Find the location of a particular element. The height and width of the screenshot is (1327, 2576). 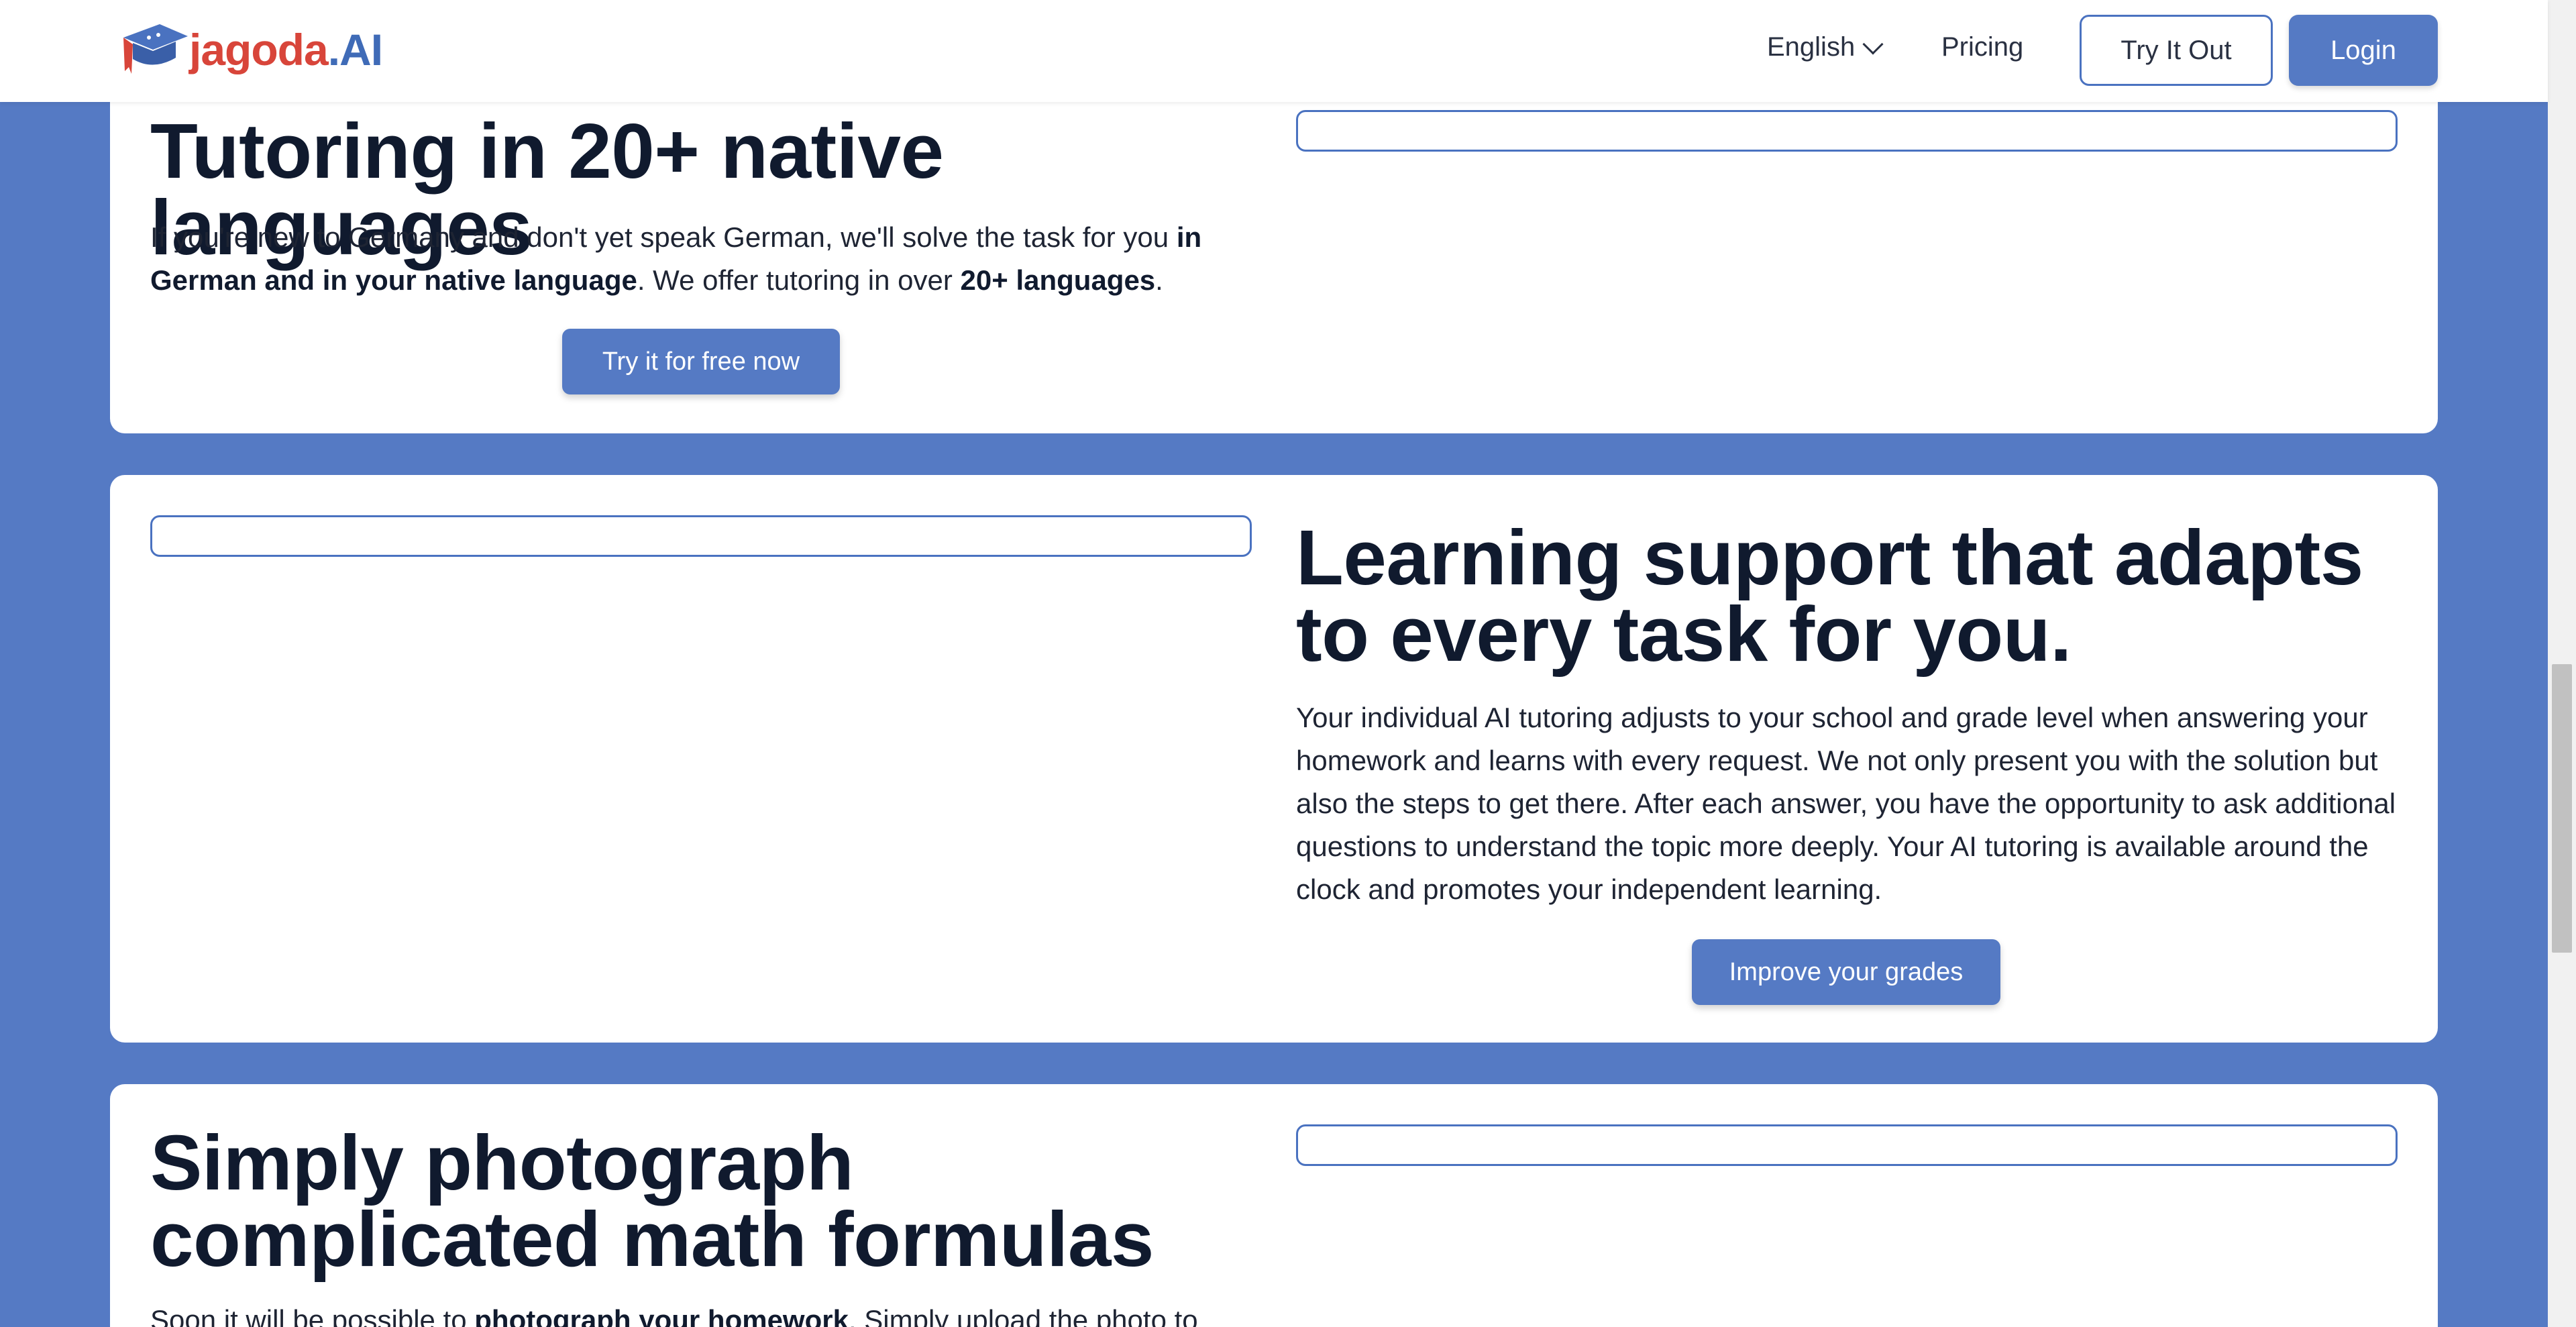

nav-pricing-link: Pricing is located at coordinates (1982, 47).